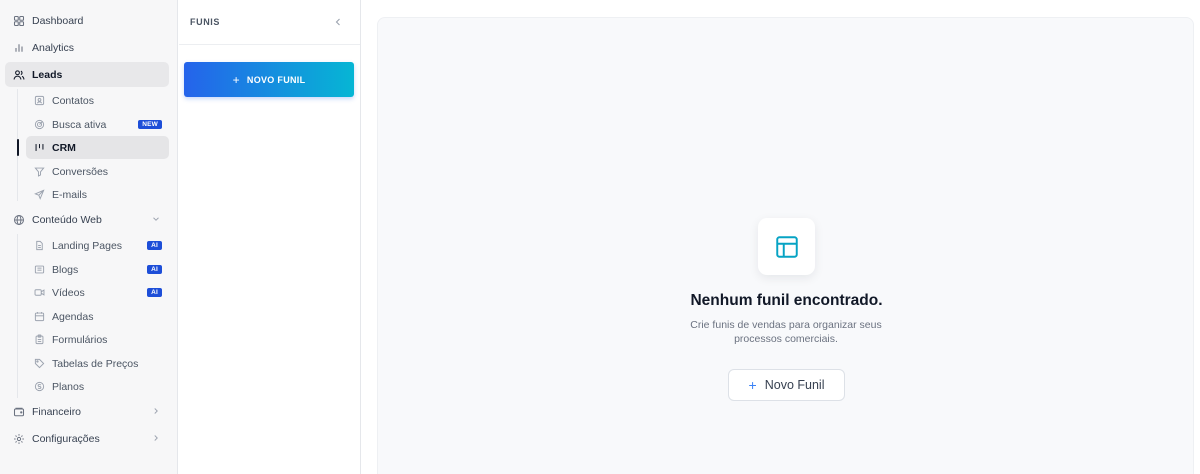  What do you see at coordinates (18, 47) in the screenshot?
I see `bar-chart-icon` at bounding box center [18, 47].